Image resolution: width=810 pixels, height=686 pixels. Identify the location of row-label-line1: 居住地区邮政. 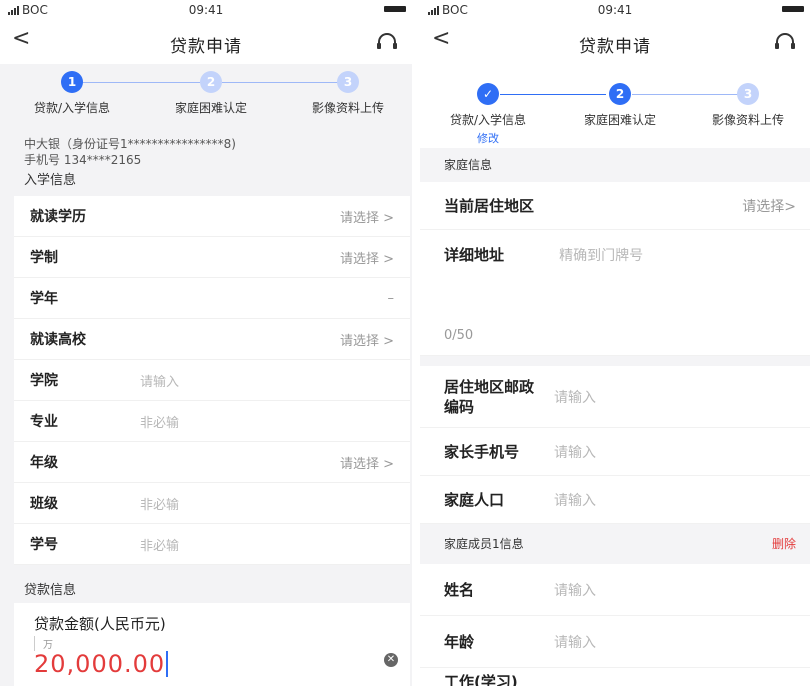
(489, 386).